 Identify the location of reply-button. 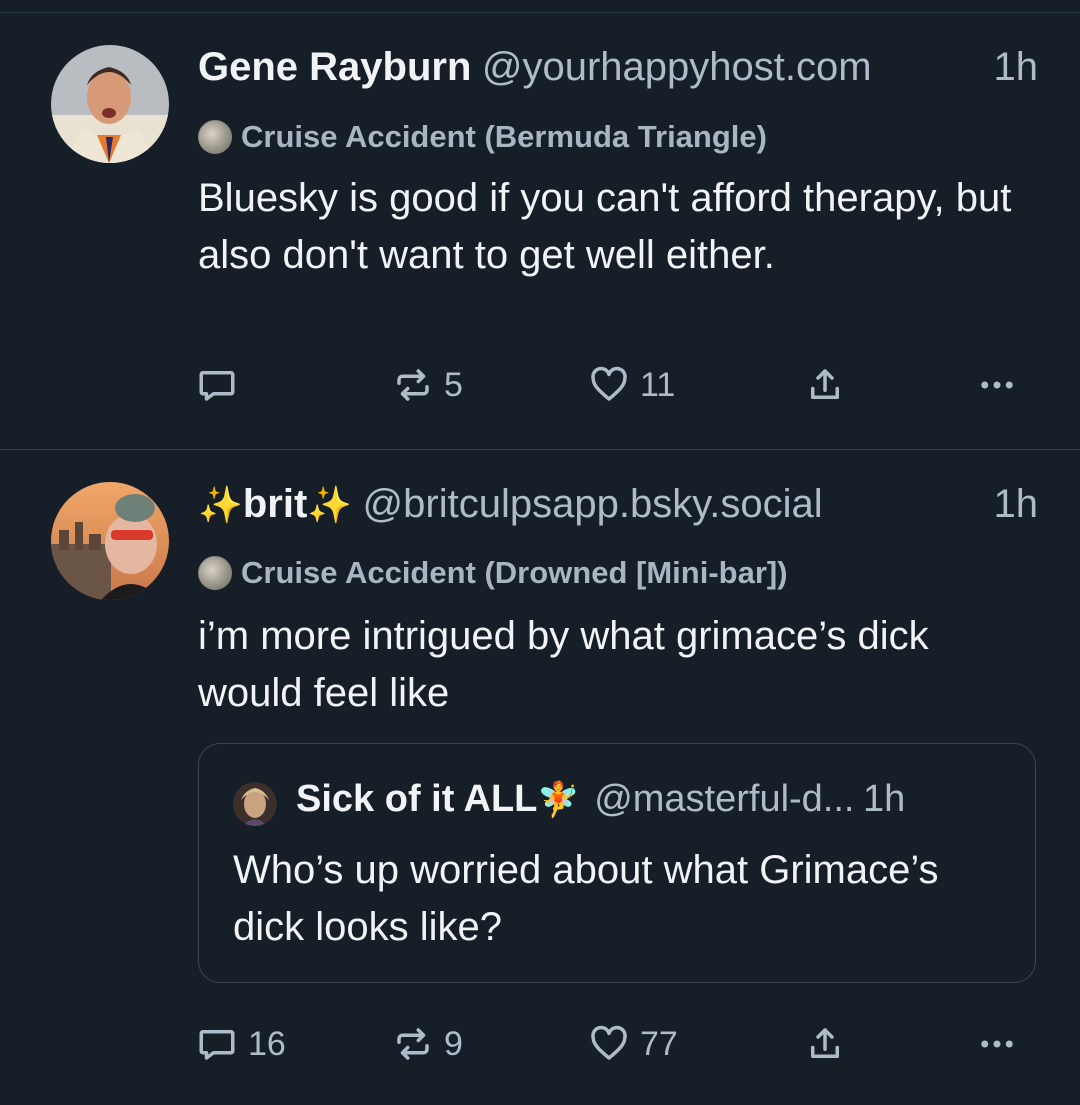
(222, 385).